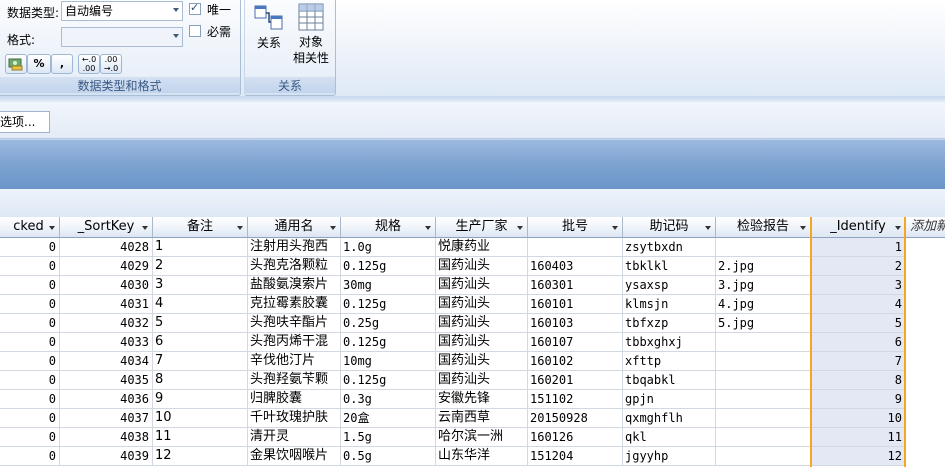 The width and height of the screenshot is (945, 467). Describe the element at coordinates (200, 266) in the screenshot. I see `col-remark-cell: 2` at that location.